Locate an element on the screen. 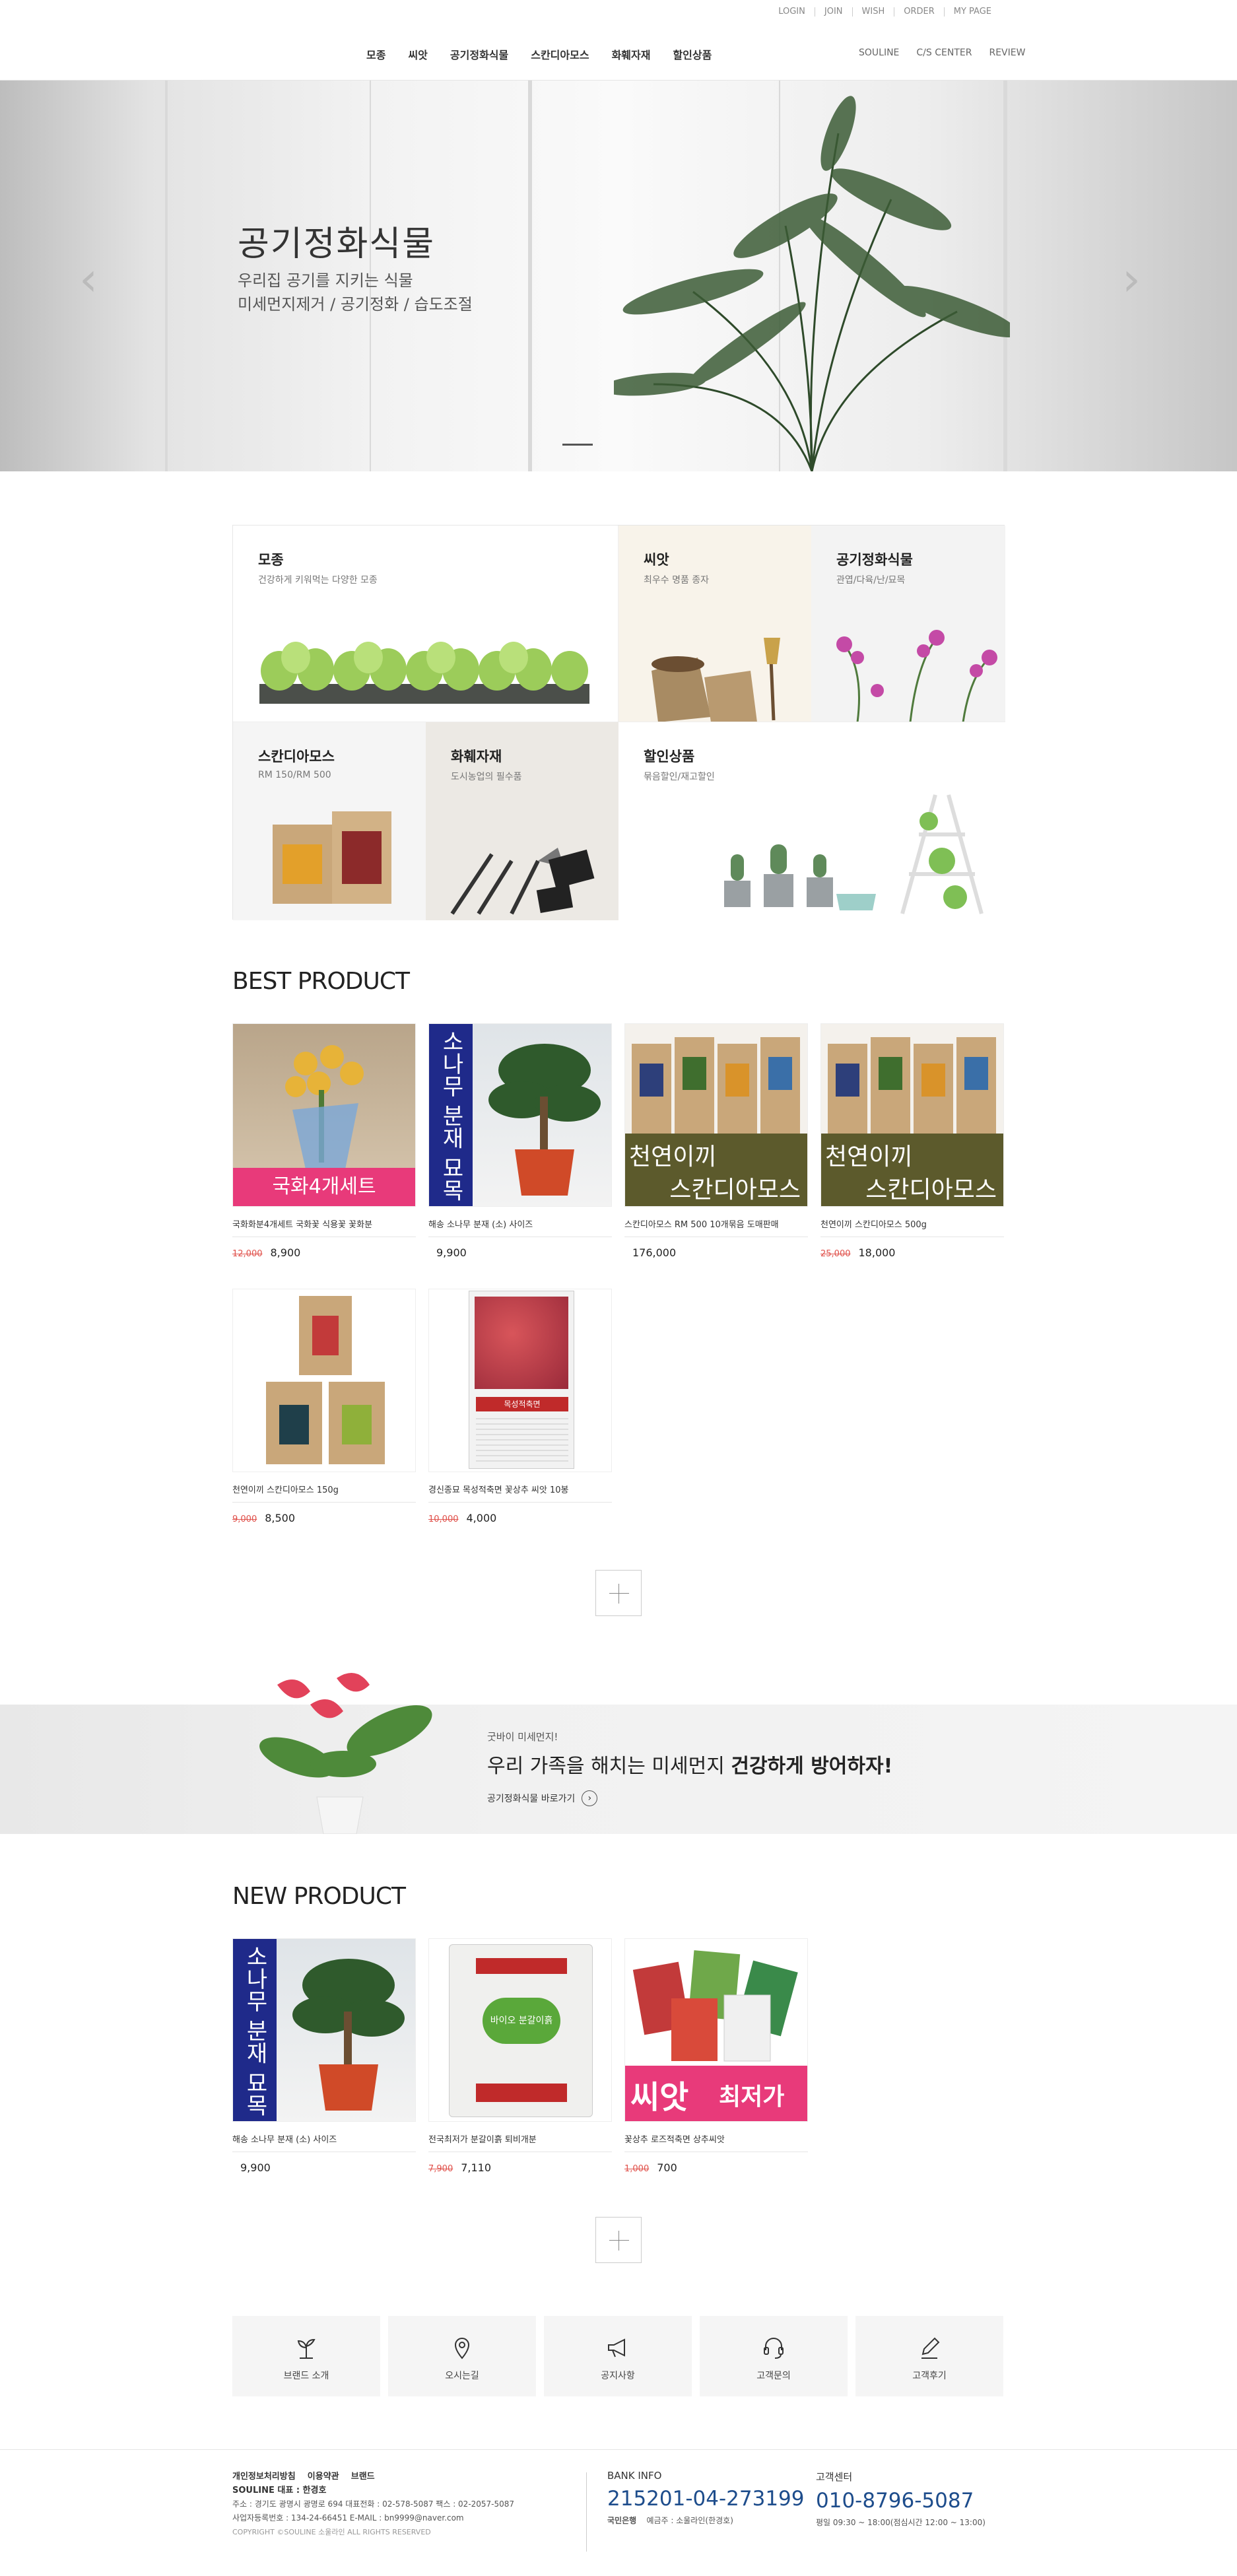 This screenshot has width=1237, height=2576. cs-title: 고객센터 is located at coordinates (834, 2477).